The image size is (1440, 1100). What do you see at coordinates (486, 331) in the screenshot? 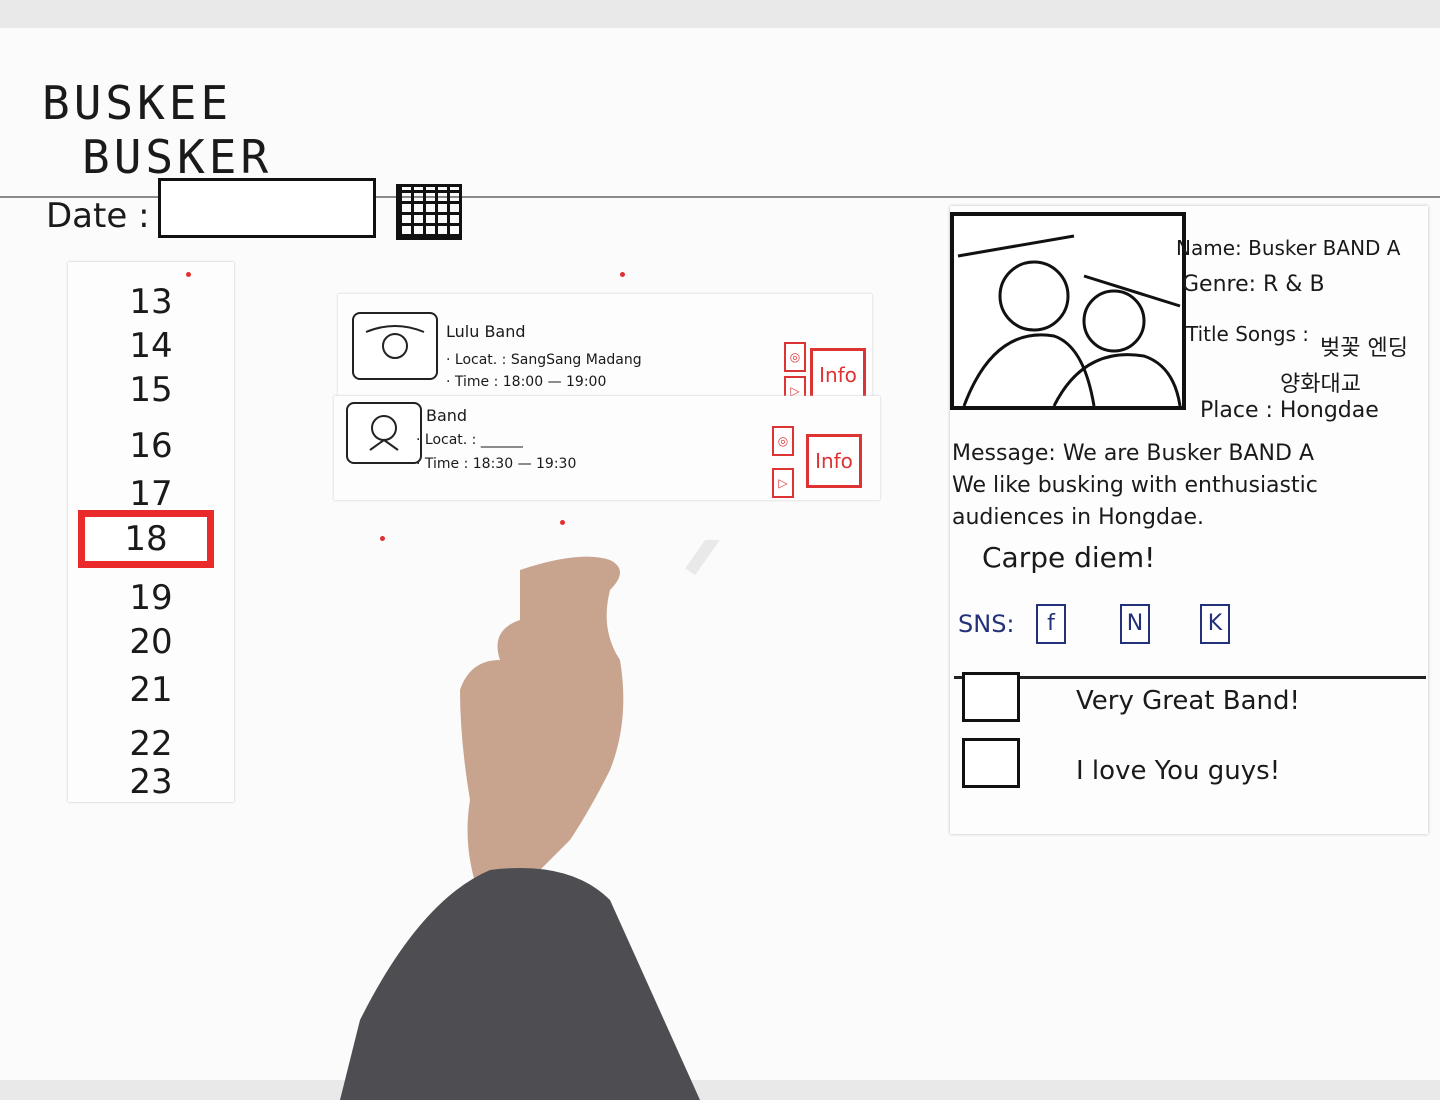
I see `band-name: Lulu Band` at bounding box center [486, 331].